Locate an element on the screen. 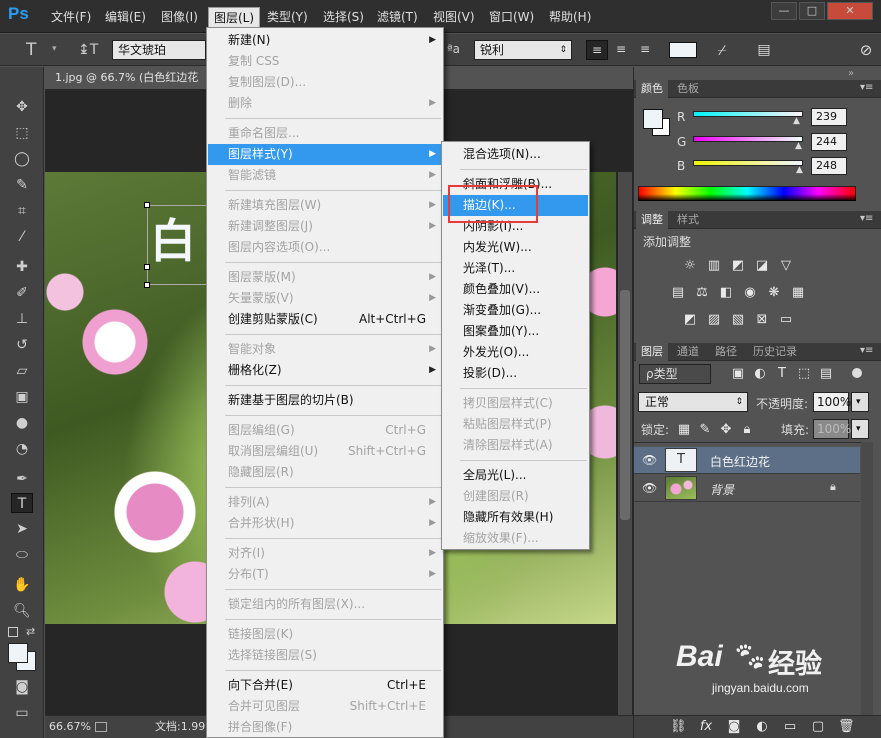 The height and width of the screenshot is (738, 881). minimize-button: — is located at coordinates (784, 11).